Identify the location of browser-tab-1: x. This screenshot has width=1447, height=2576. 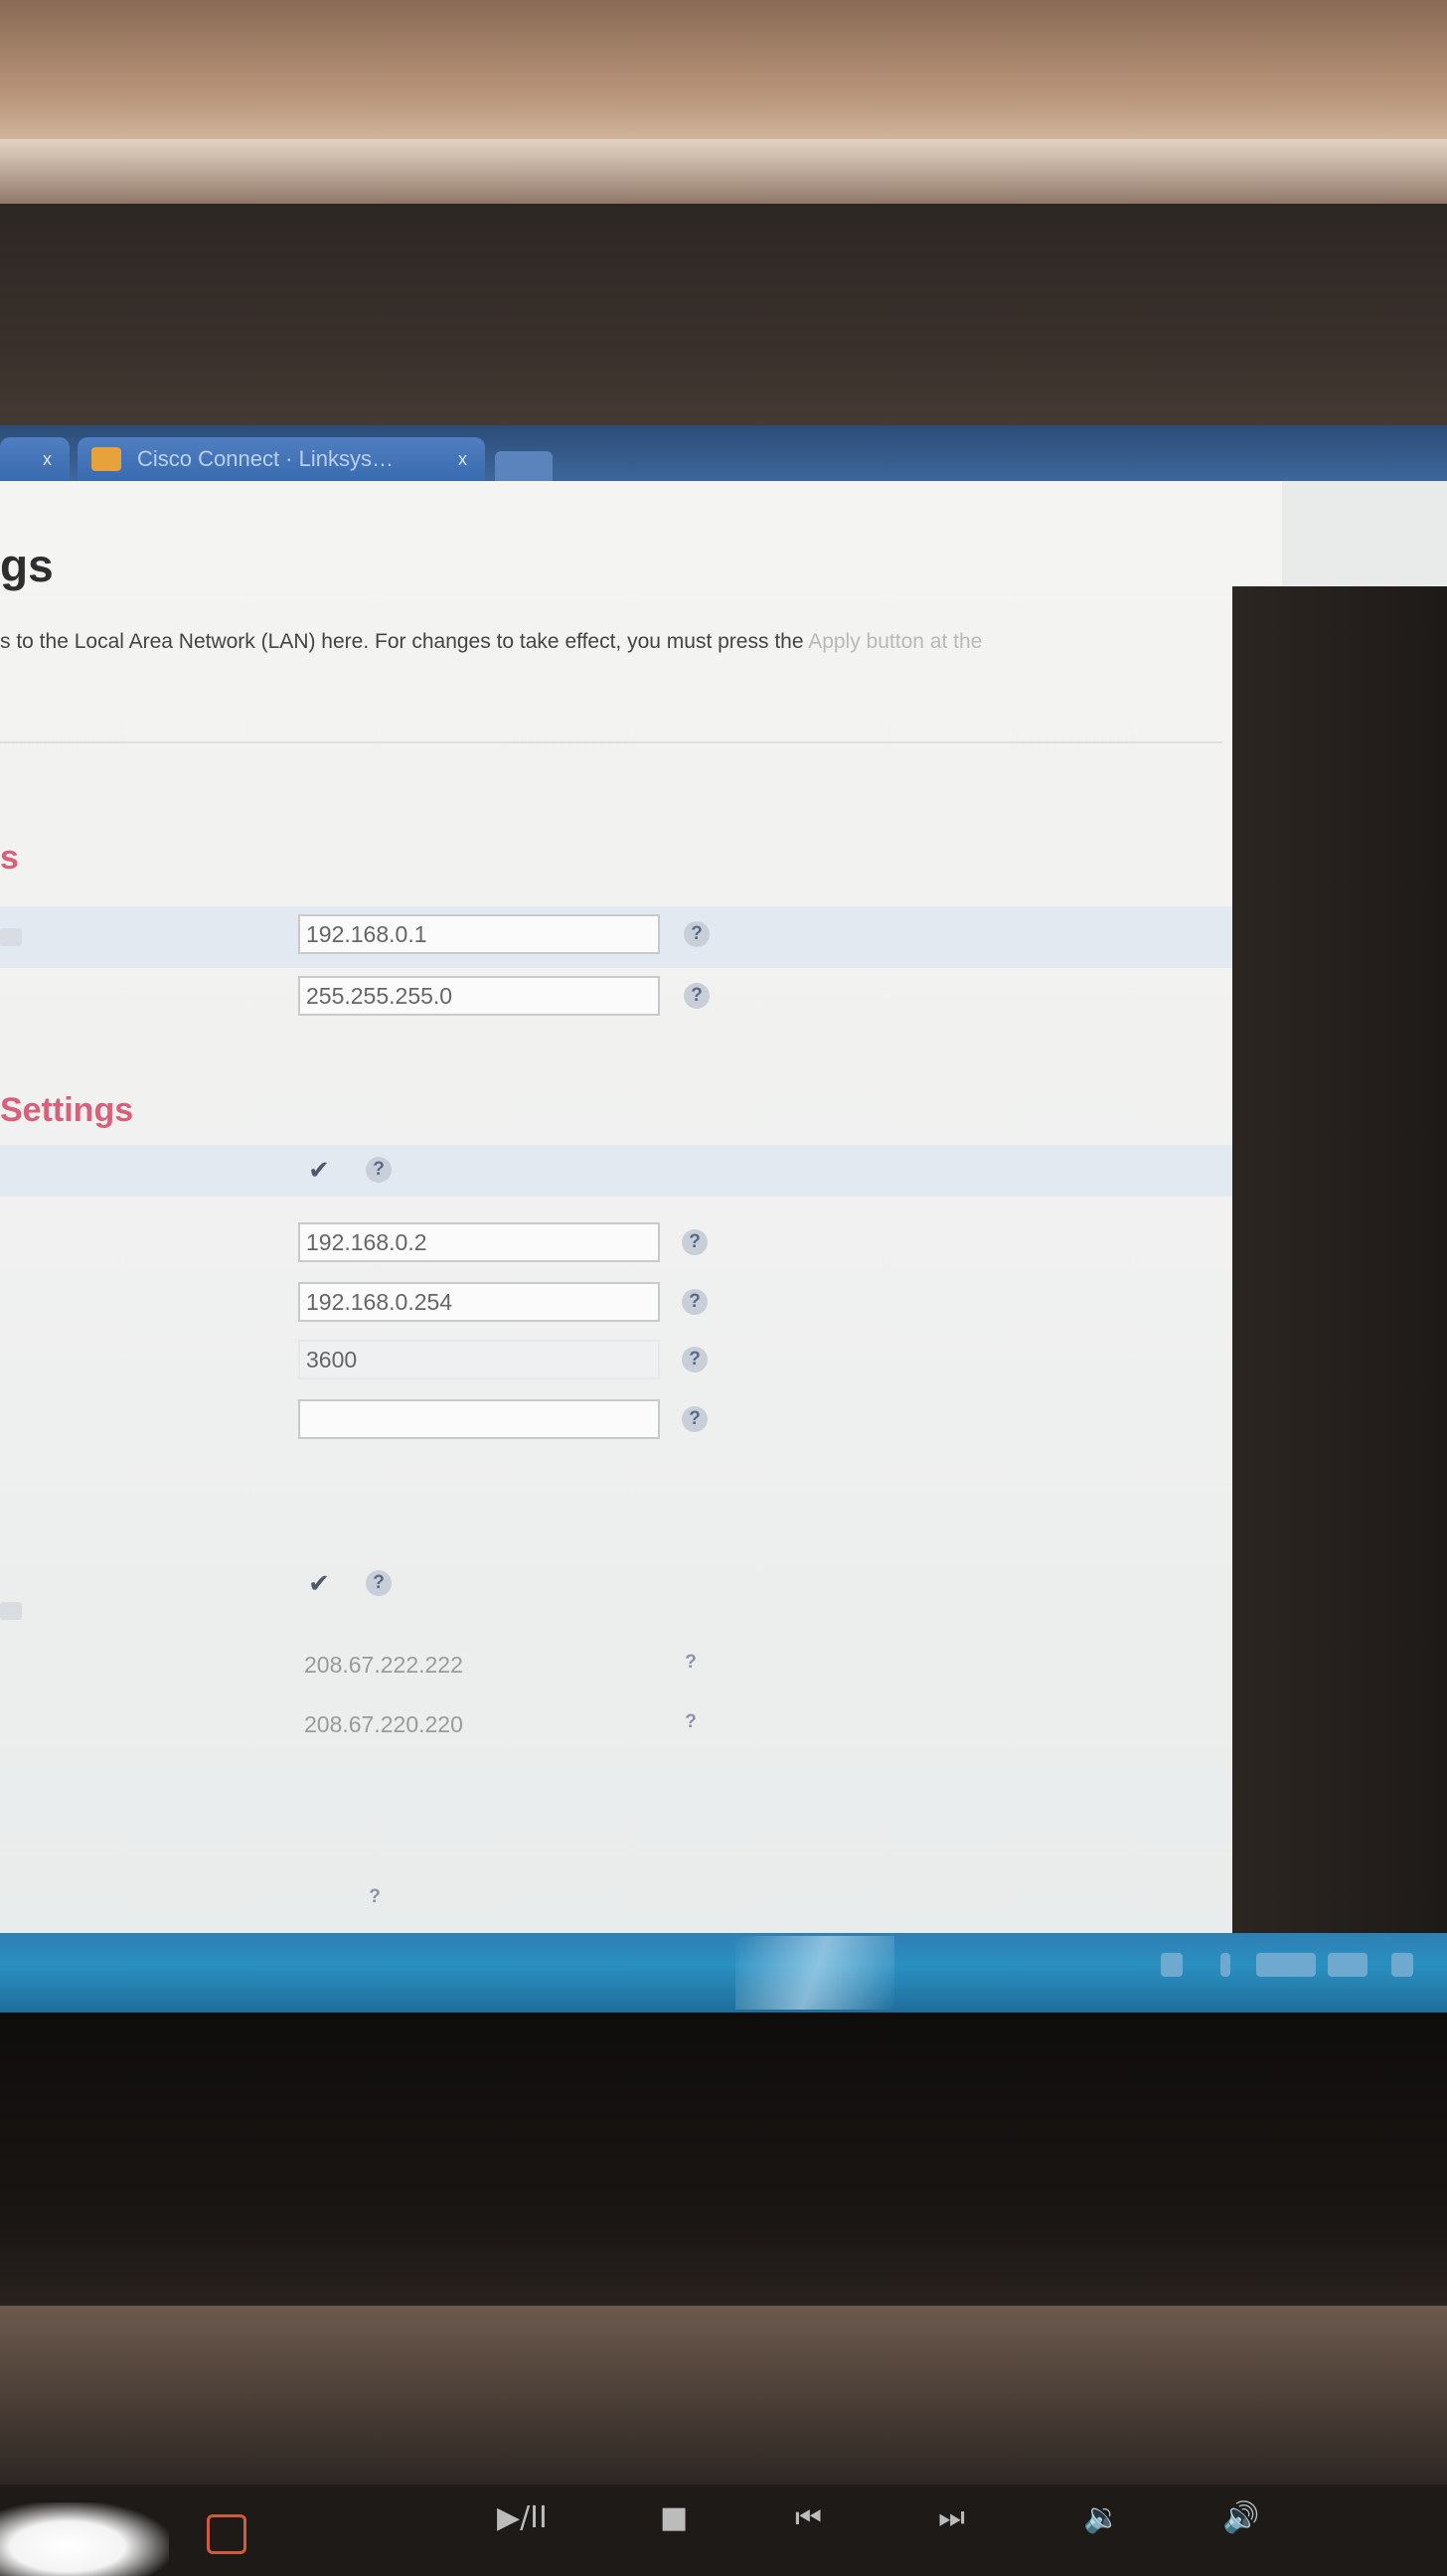
(35, 459).